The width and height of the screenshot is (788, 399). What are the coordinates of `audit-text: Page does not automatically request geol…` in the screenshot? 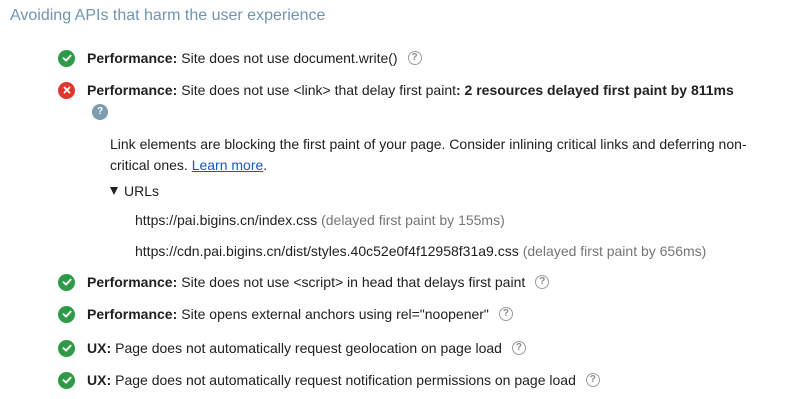 It's located at (308, 348).